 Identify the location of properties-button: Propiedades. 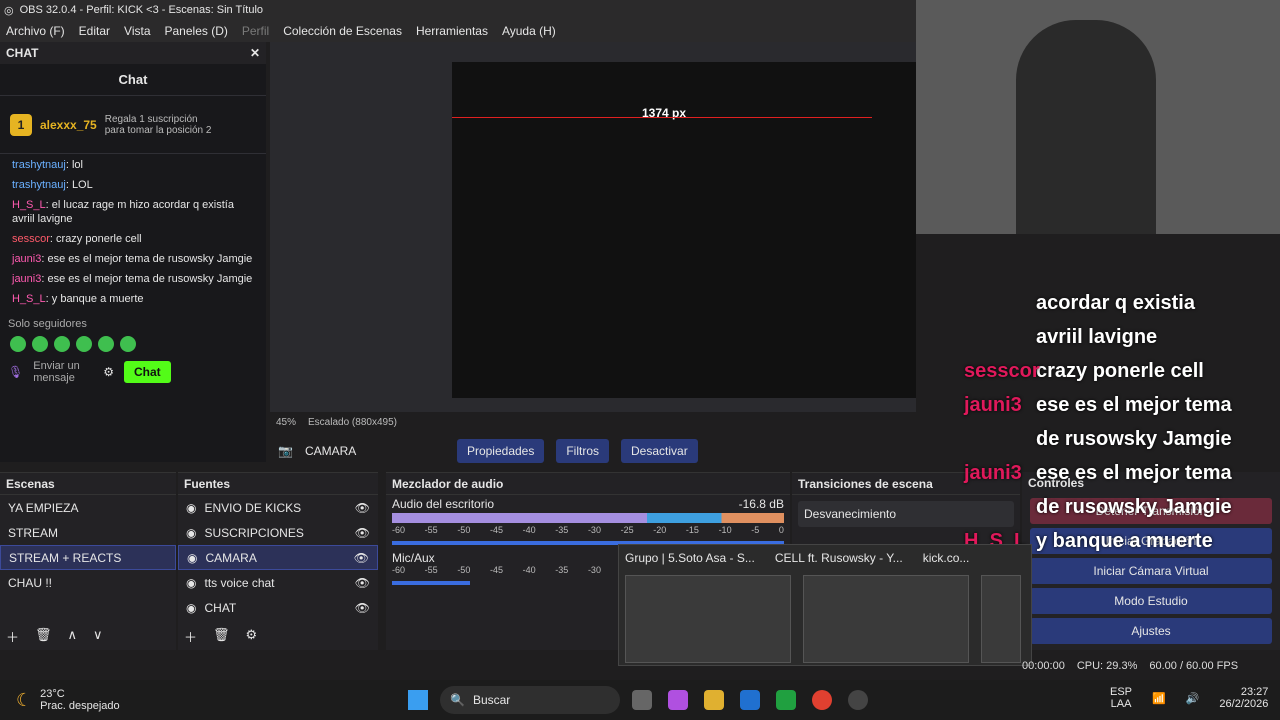
(500, 451).